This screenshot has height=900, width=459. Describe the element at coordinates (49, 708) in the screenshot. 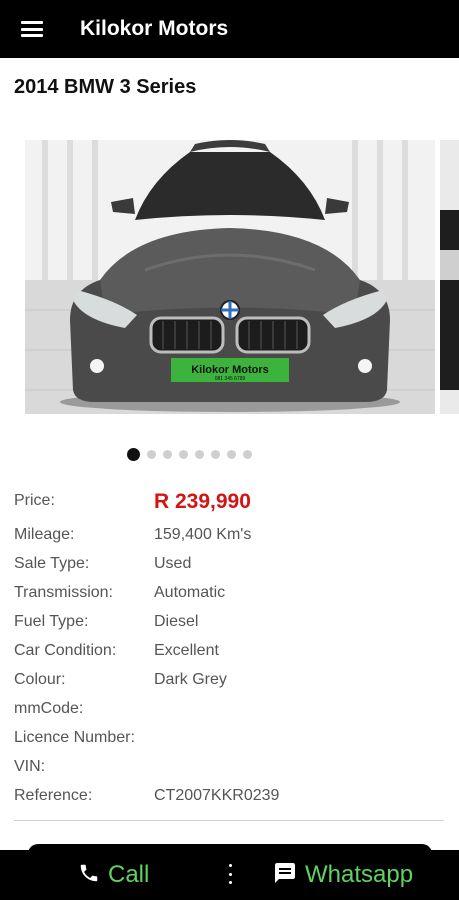

I see `spec-label: mmCode:` at that location.